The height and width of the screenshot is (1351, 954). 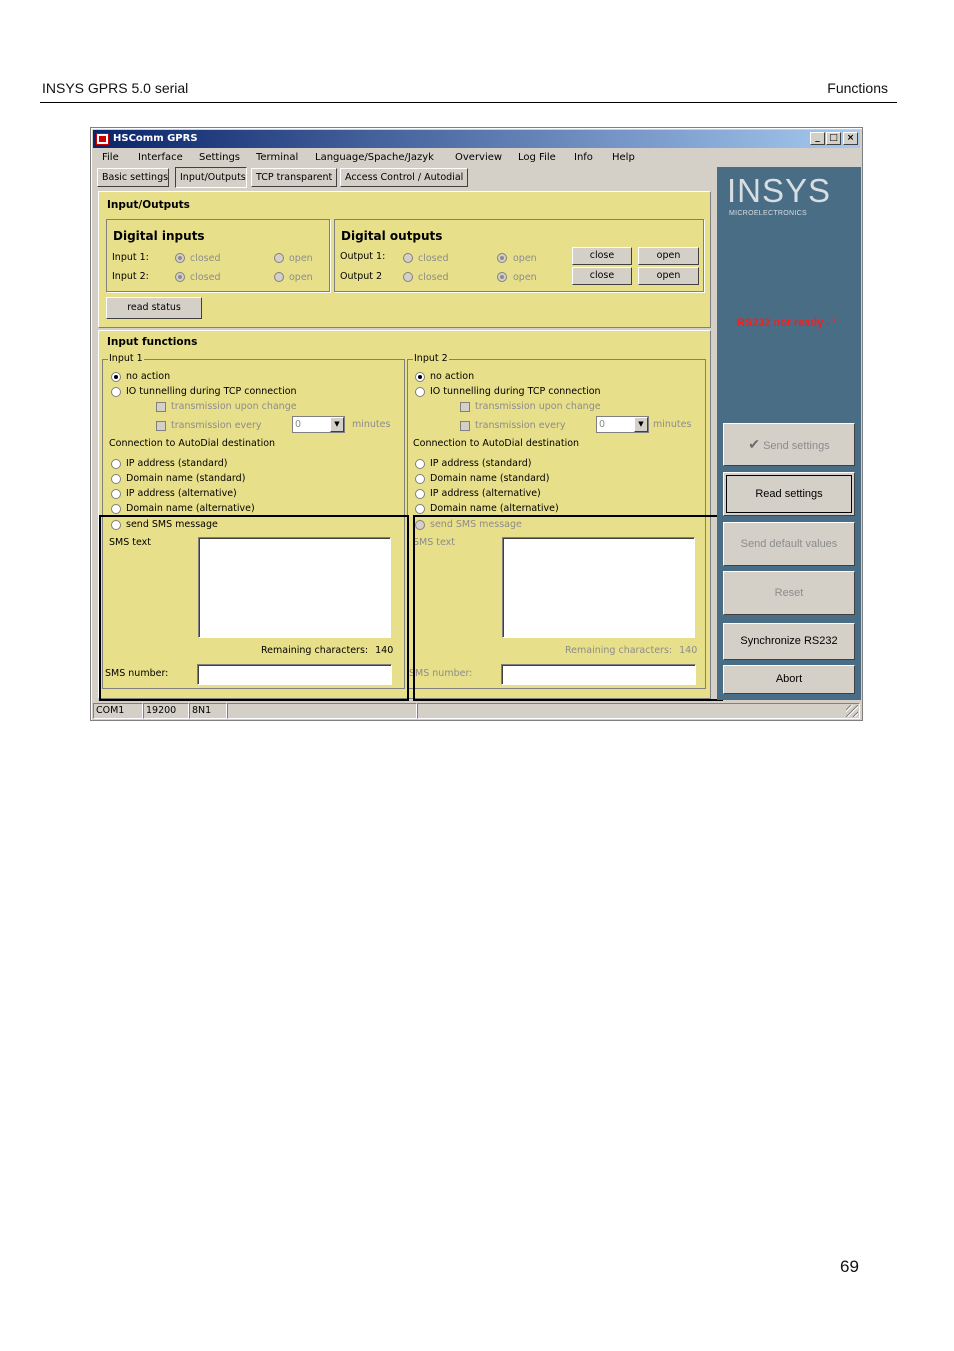 What do you see at coordinates (298, 424) in the screenshot?
I see `input1-interval-value: 0` at bounding box center [298, 424].